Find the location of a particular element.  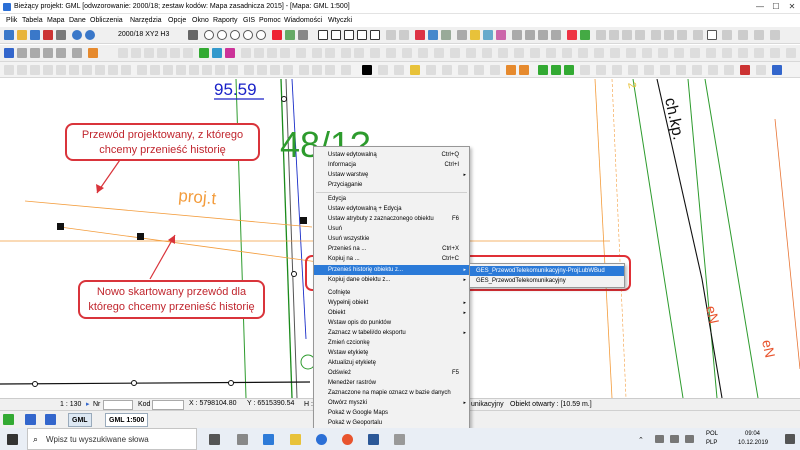

selected-vertex is located at coordinates (60, 226).